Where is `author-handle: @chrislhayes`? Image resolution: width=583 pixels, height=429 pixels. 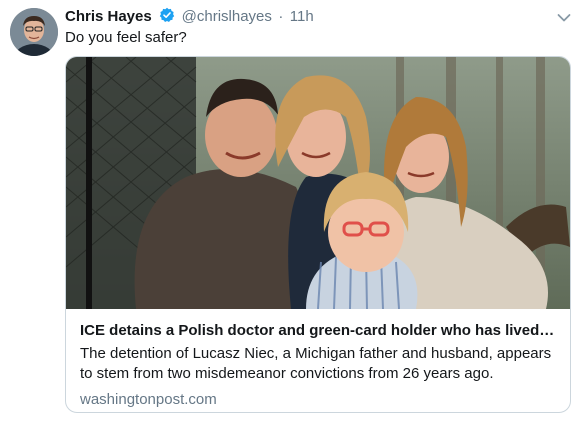
author-handle: @chrislhayes is located at coordinates (227, 16).